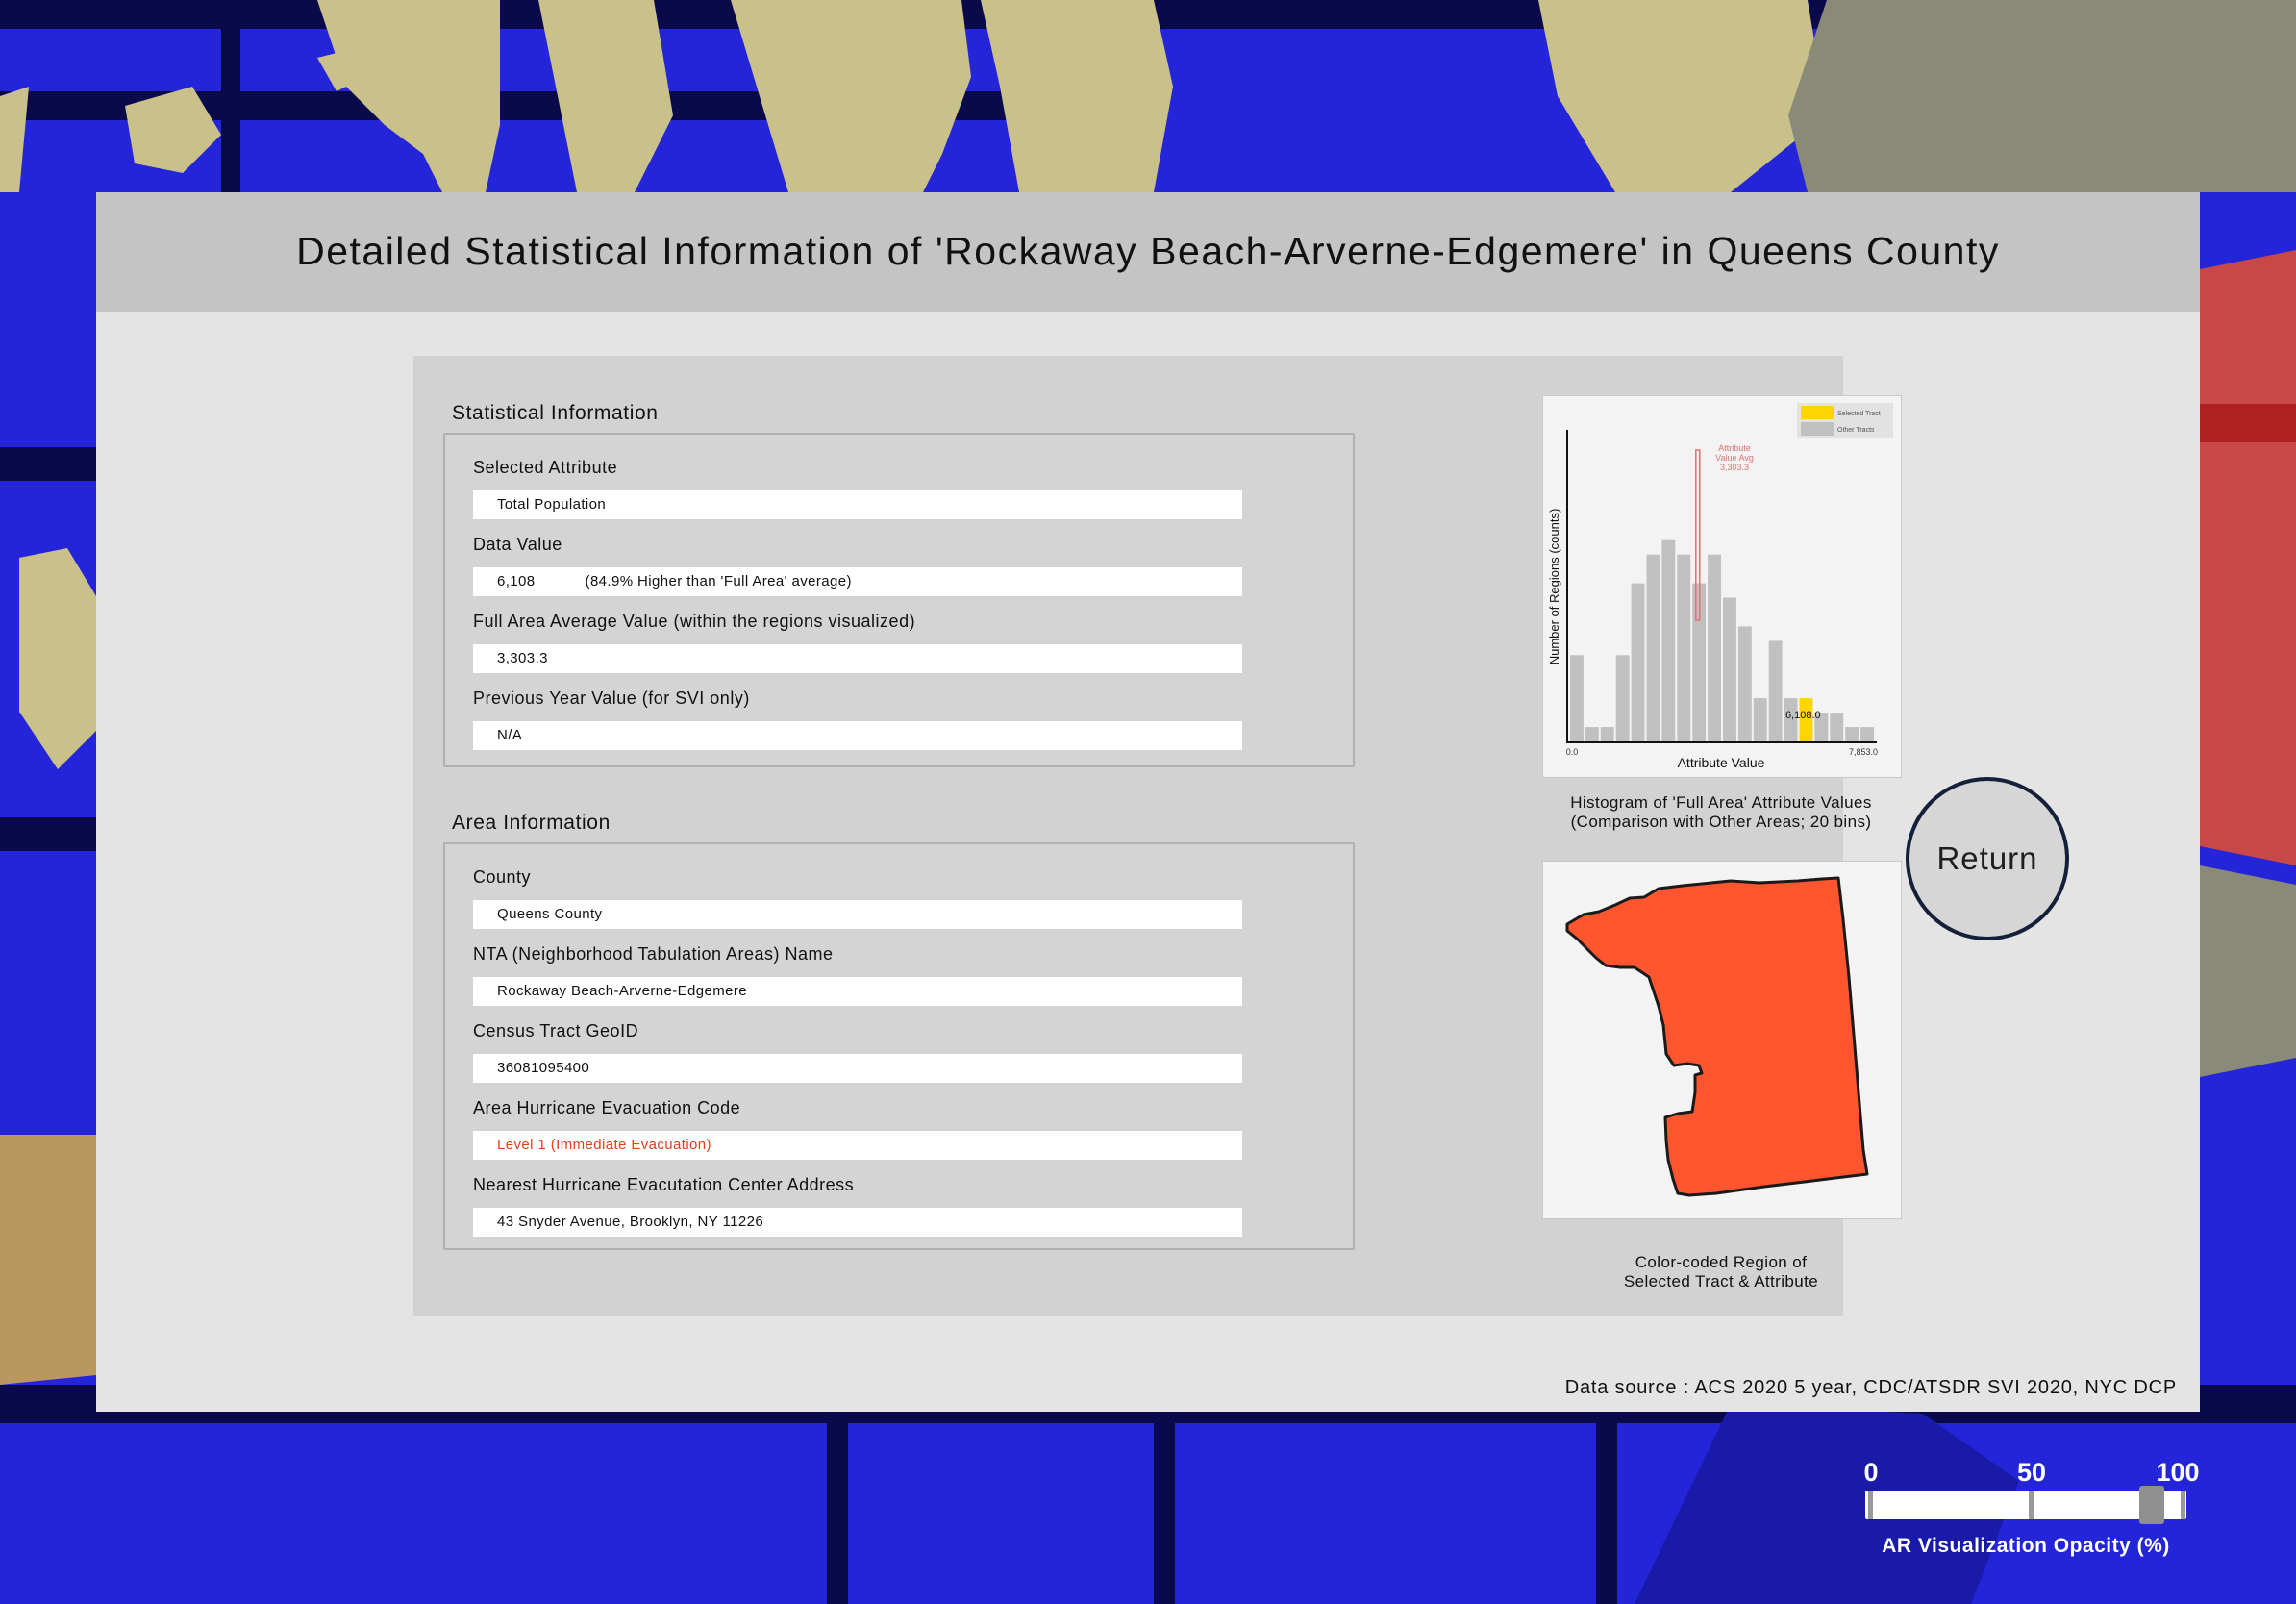 The image size is (2296, 1604). I want to click on slider-tick-label-100: 100, so click(2178, 1472).